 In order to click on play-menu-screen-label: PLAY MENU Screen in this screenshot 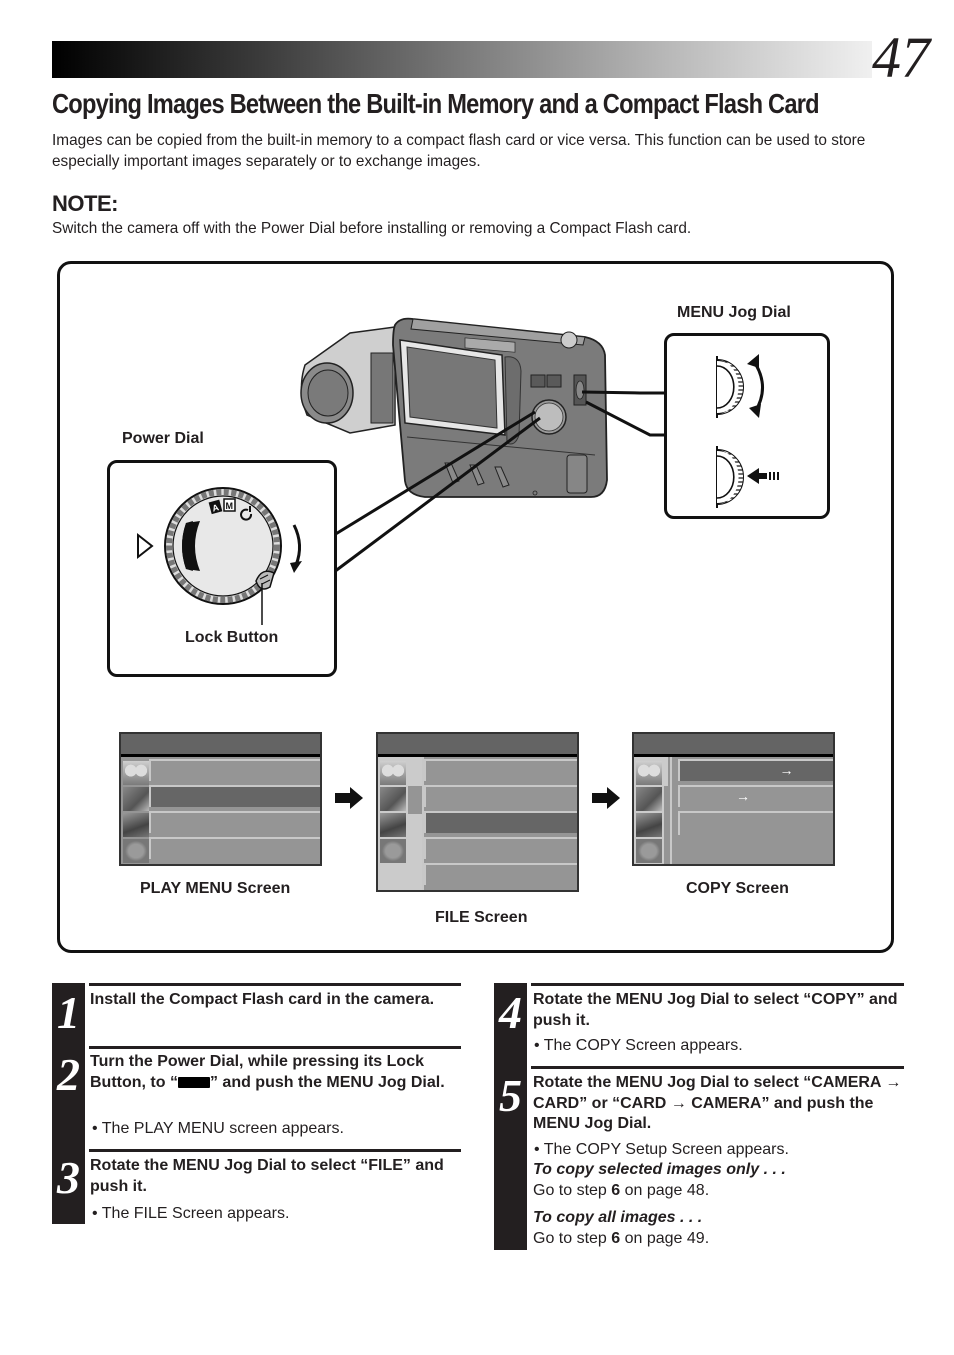, I will do `click(215, 888)`.